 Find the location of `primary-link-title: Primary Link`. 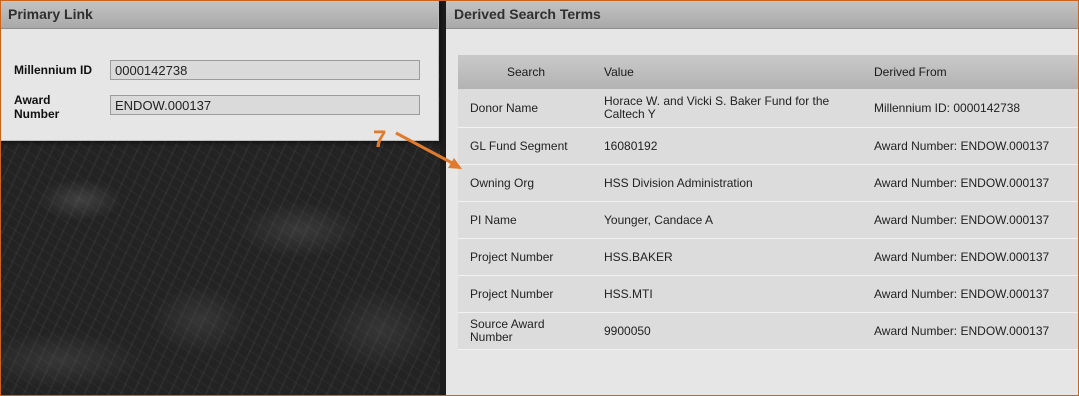

primary-link-title: Primary Link is located at coordinates (219, 14).